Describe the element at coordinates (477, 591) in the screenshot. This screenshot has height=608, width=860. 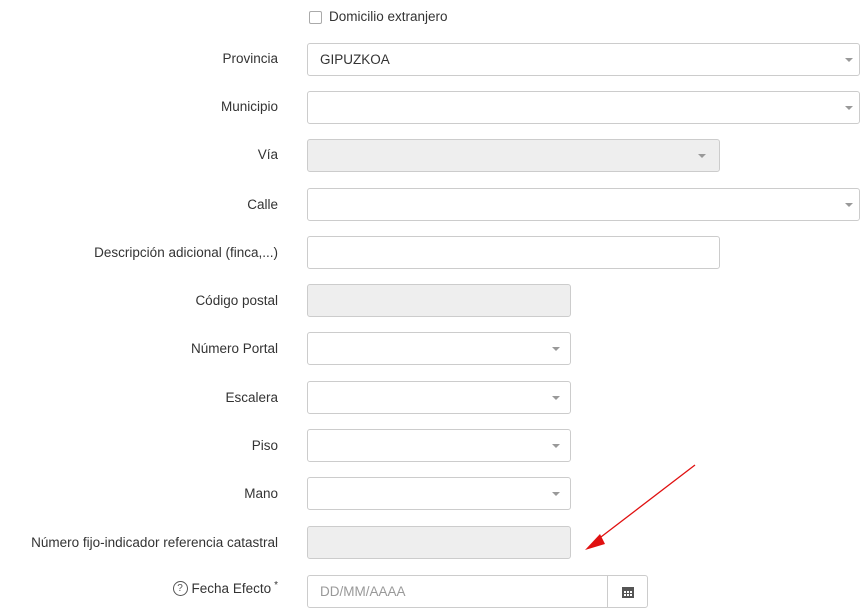
I see `fecha-efecto-input: DD/MM/AAAA` at that location.